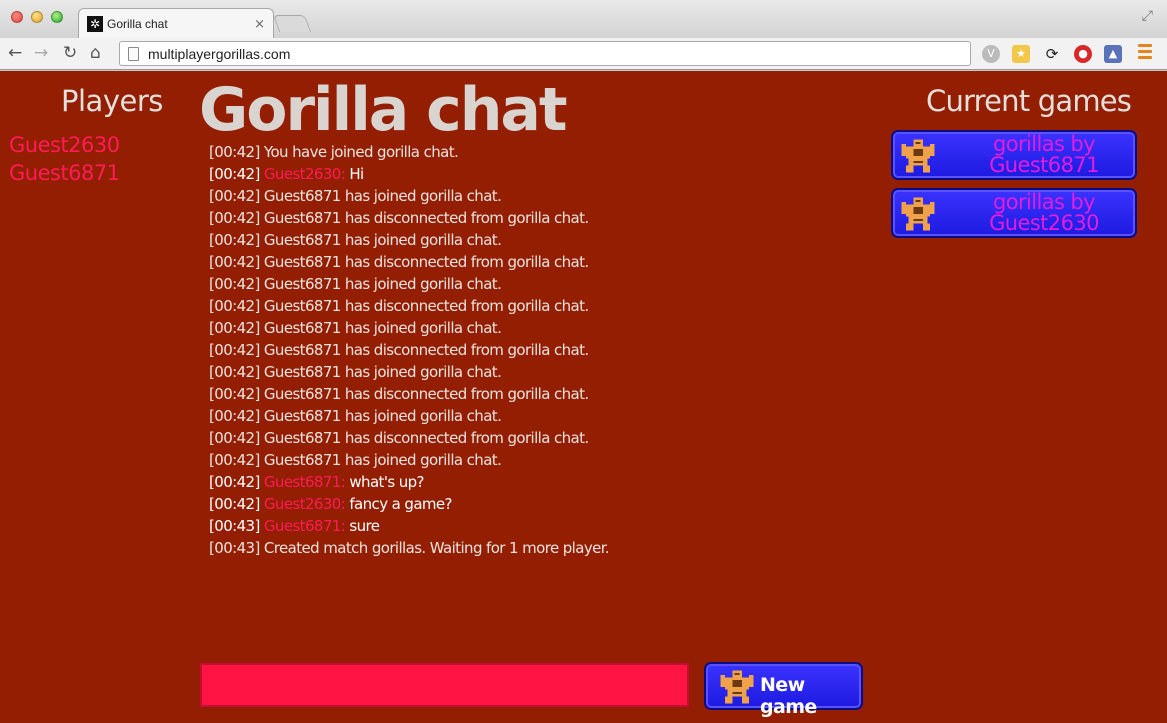  Describe the element at coordinates (1147, 16) in the screenshot. I see `fullscreen-icon: ⤢` at that location.